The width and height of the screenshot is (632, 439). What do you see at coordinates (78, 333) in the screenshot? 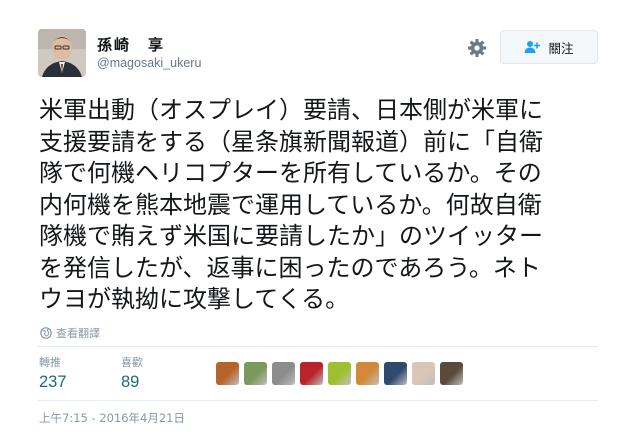
I see `translate-label: 查看翻譯` at bounding box center [78, 333].